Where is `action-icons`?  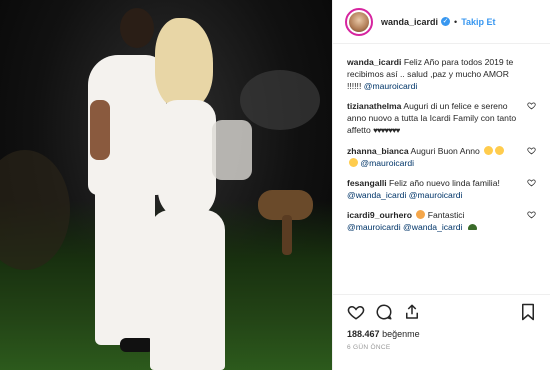
action-icons is located at coordinates (441, 312).